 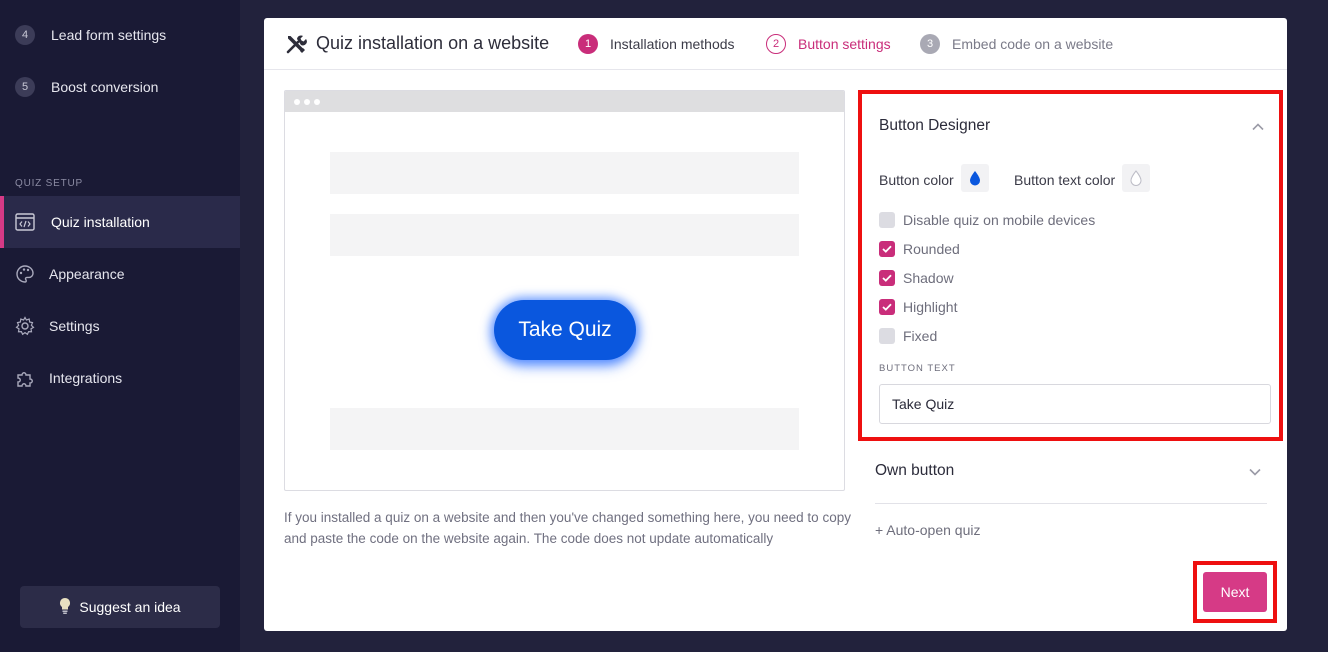 I want to click on option-label: Shadow, so click(x=928, y=278).